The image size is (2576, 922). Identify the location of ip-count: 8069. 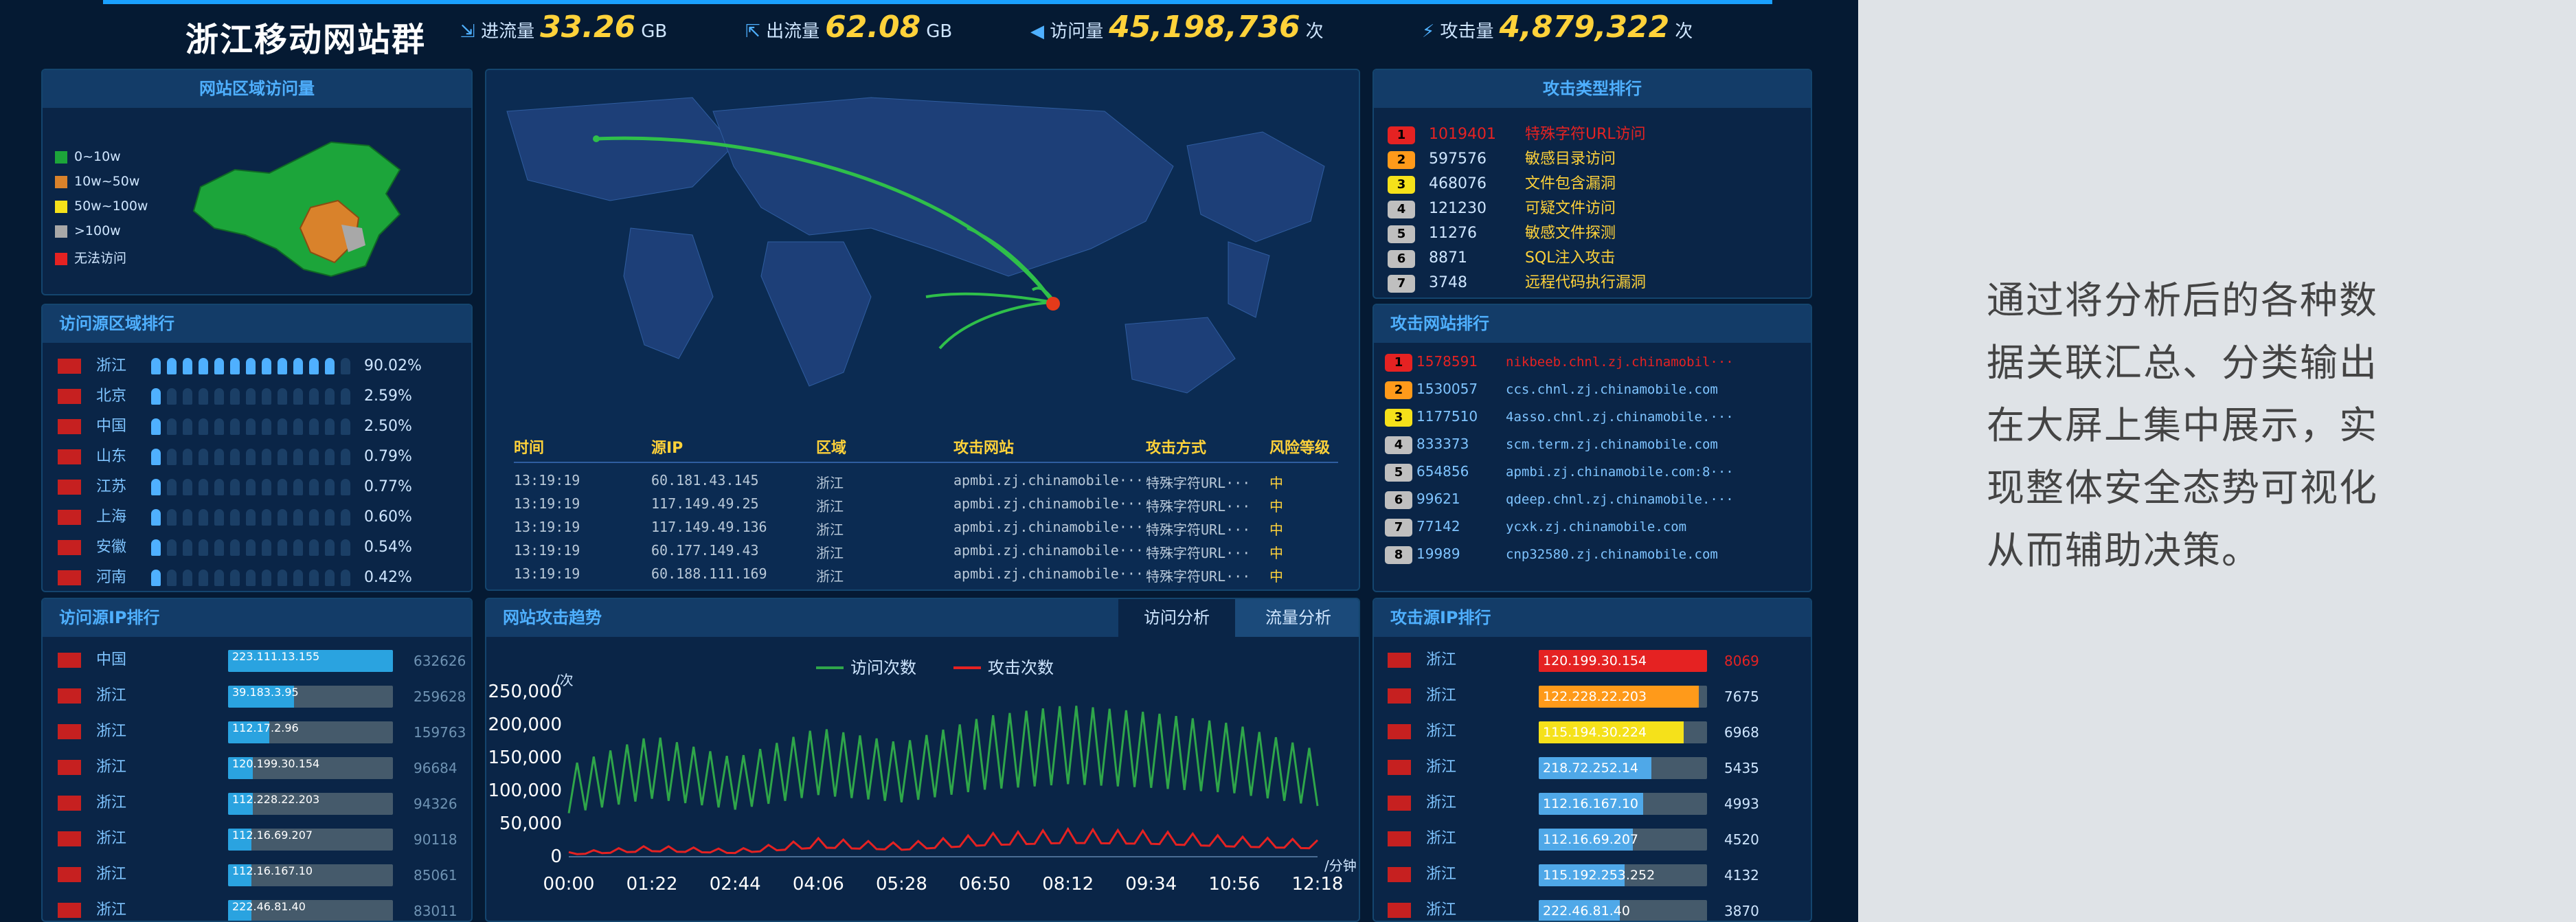
(1741, 661).